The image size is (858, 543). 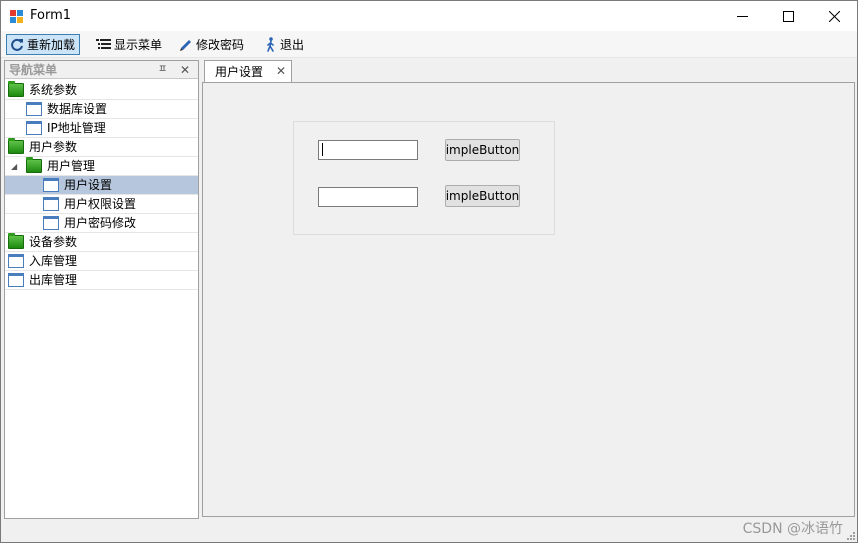 I want to click on tree-node-system-params: 系统参数, so click(x=101, y=90).